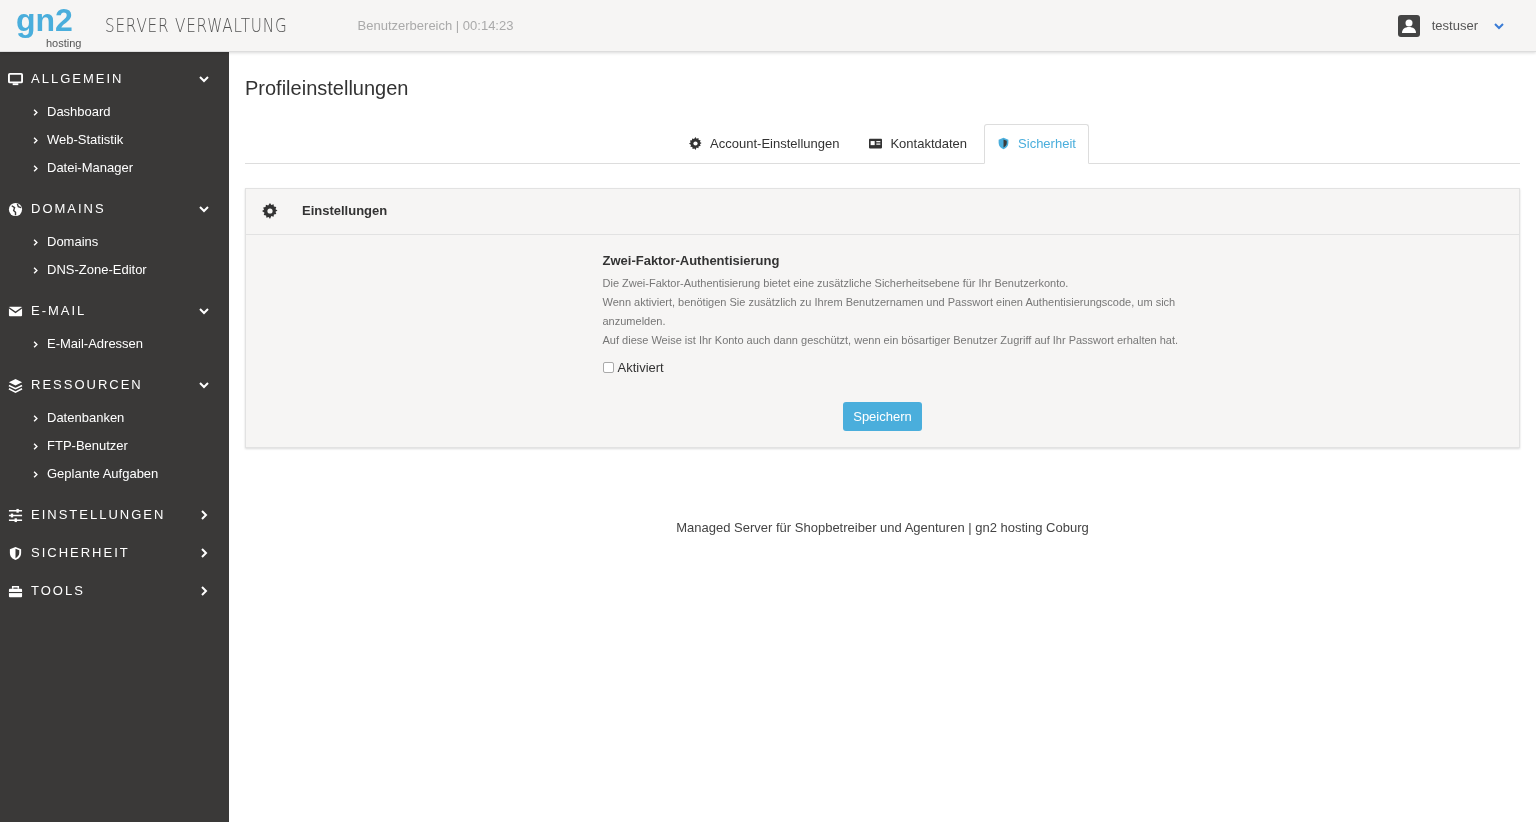  What do you see at coordinates (114, 446) in the screenshot?
I see `sidebar-item: FTP-Benutzer` at bounding box center [114, 446].